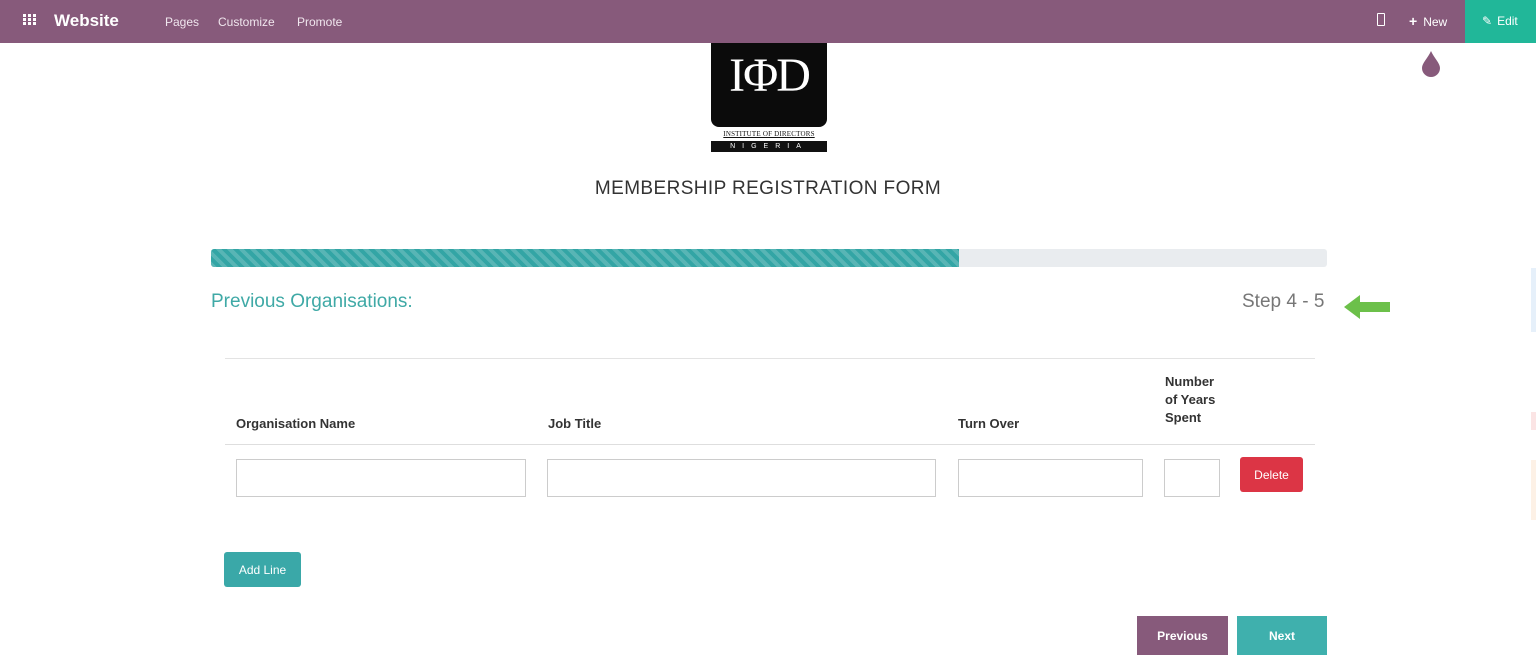  What do you see at coordinates (1431, 63) in the screenshot?
I see `droplet-icon` at bounding box center [1431, 63].